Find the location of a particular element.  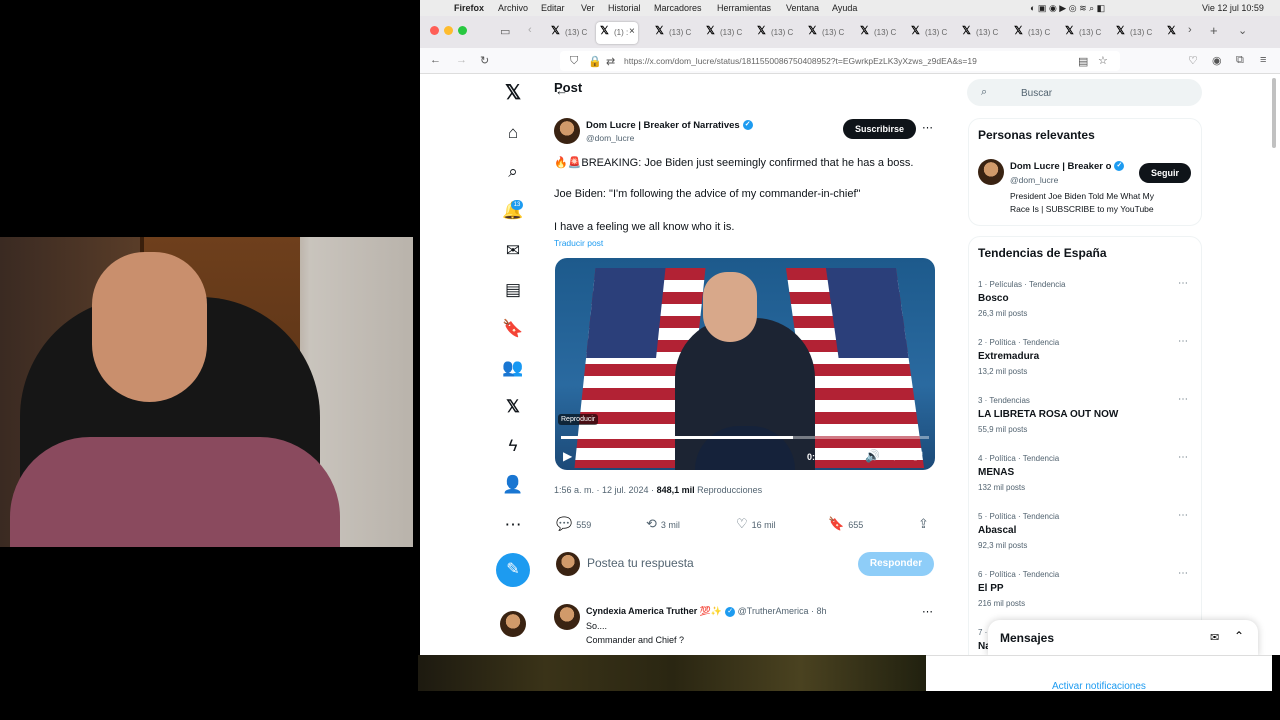

menu-icon: ≡ is located at coordinates (1263, 60).